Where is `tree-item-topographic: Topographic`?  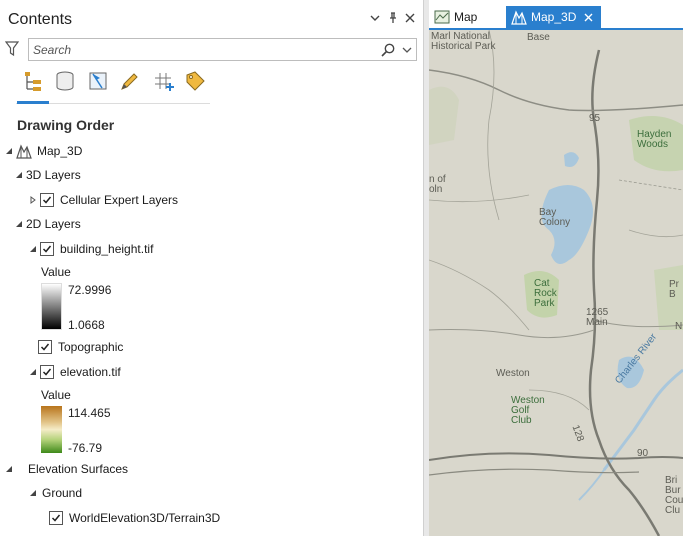
tree-item-topographic: Topographic is located at coordinates (80, 347).